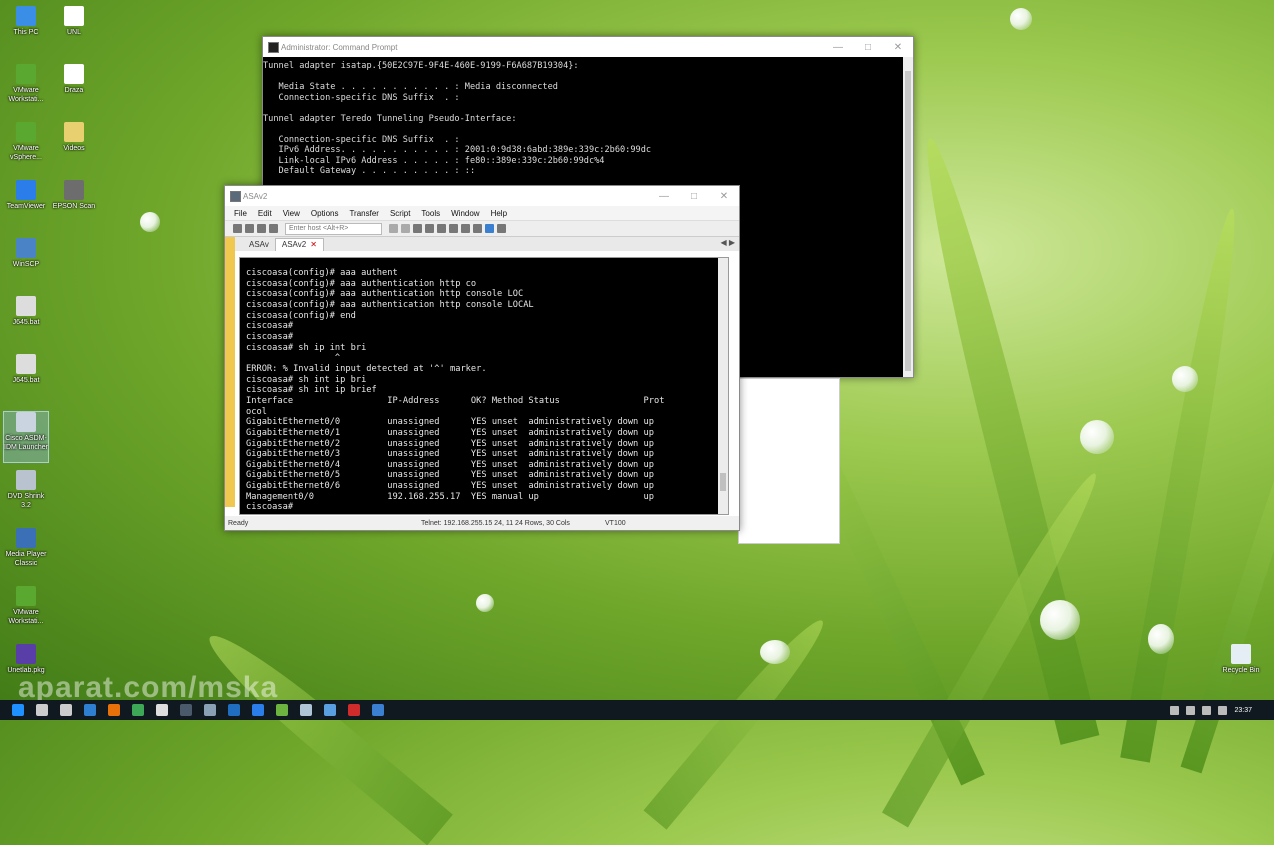 This screenshot has height=845, width=1274. I want to click on taskbar: 23:37, so click(637, 710).